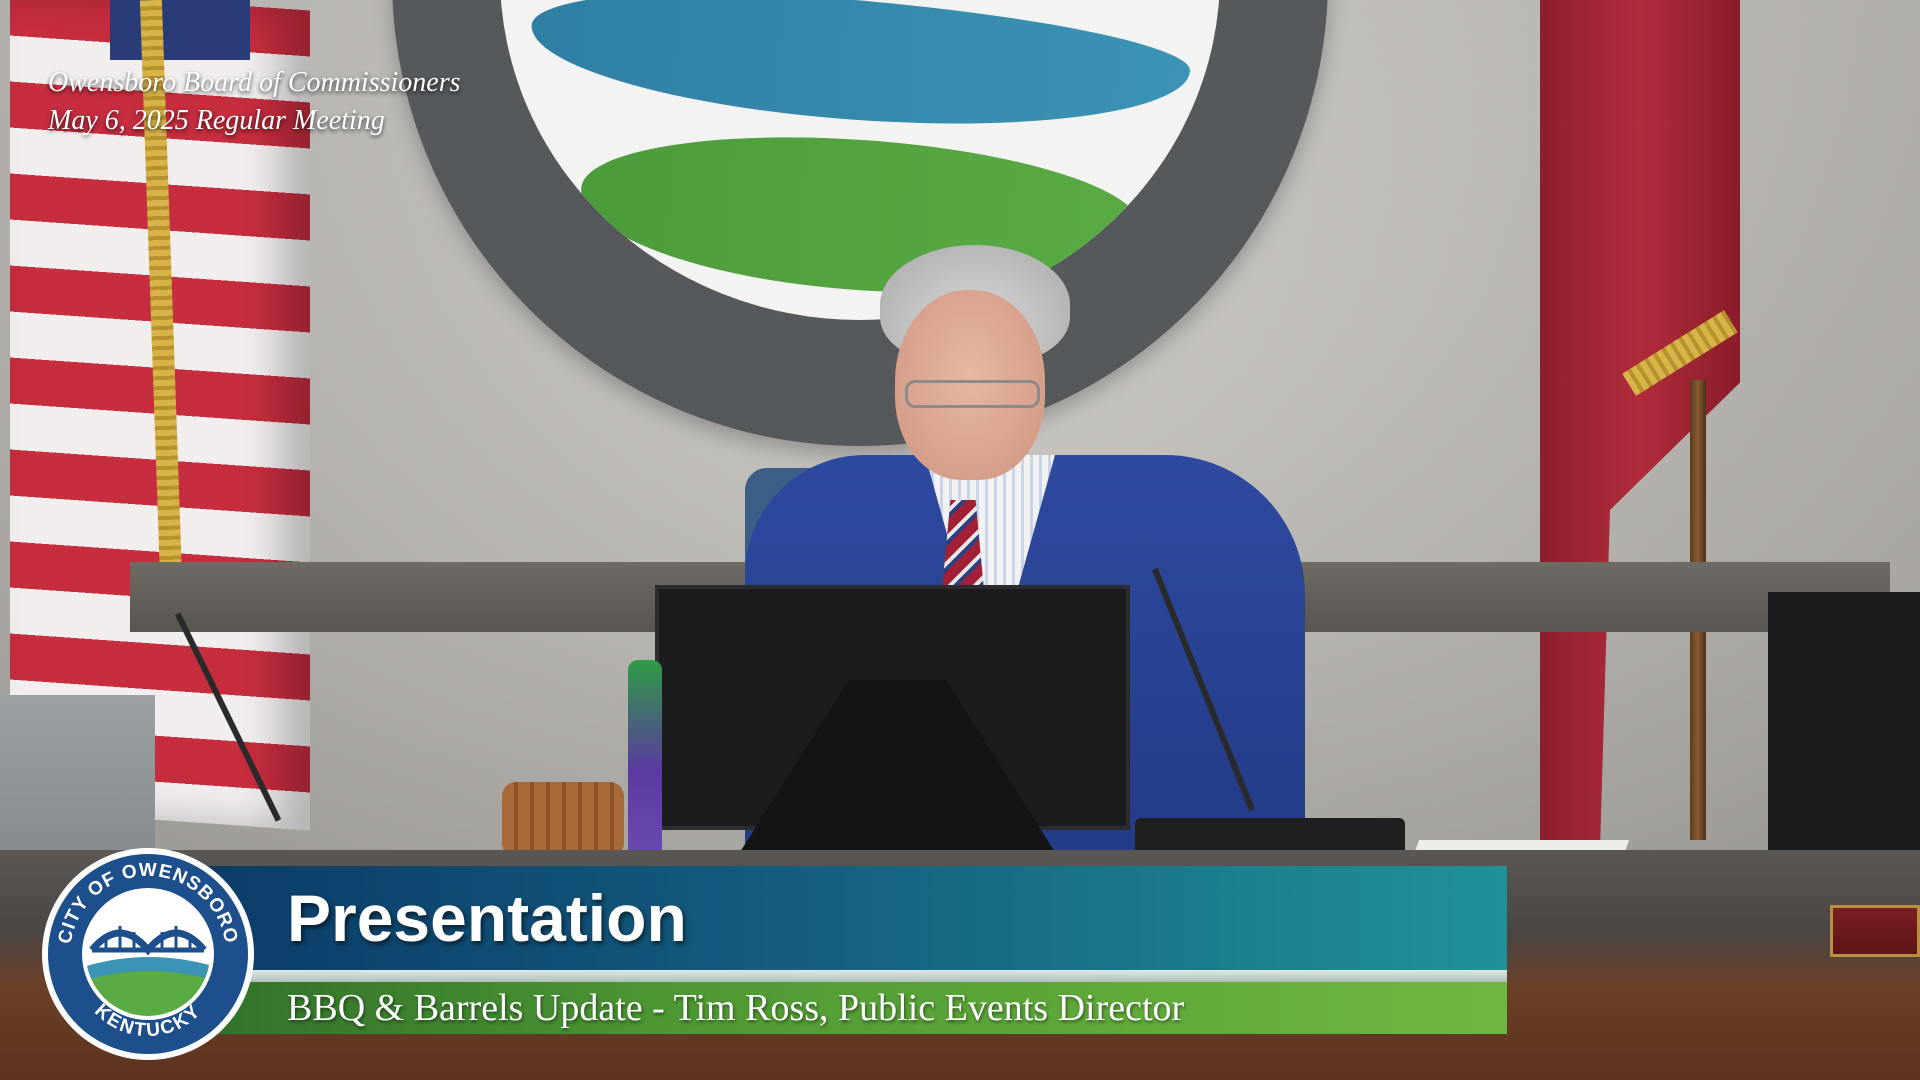 The image size is (1920, 1080). What do you see at coordinates (216, 120) in the screenshot?
I see `meeting-date: May 6, 2025 Regular Meeting` at bounding box center [216, 120].